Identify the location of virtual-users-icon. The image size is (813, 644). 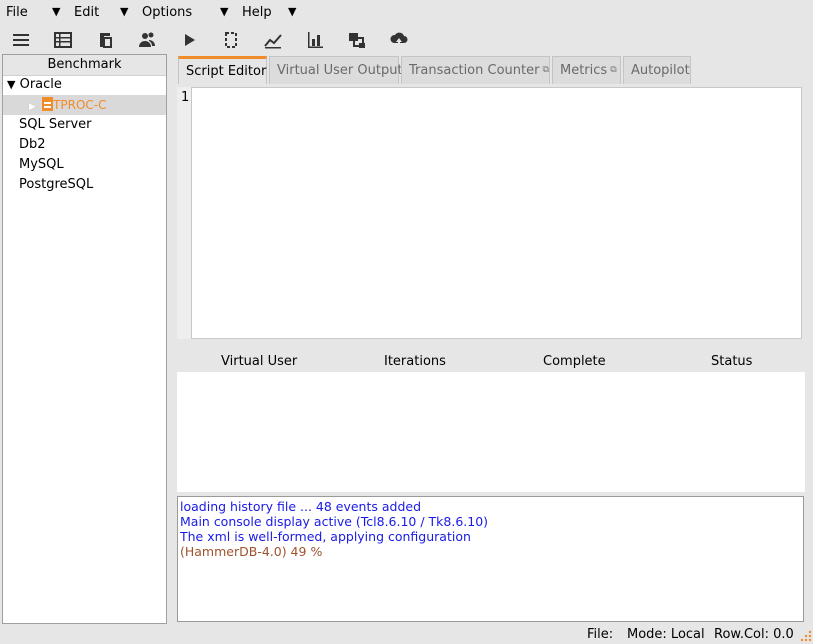
(147, 40).